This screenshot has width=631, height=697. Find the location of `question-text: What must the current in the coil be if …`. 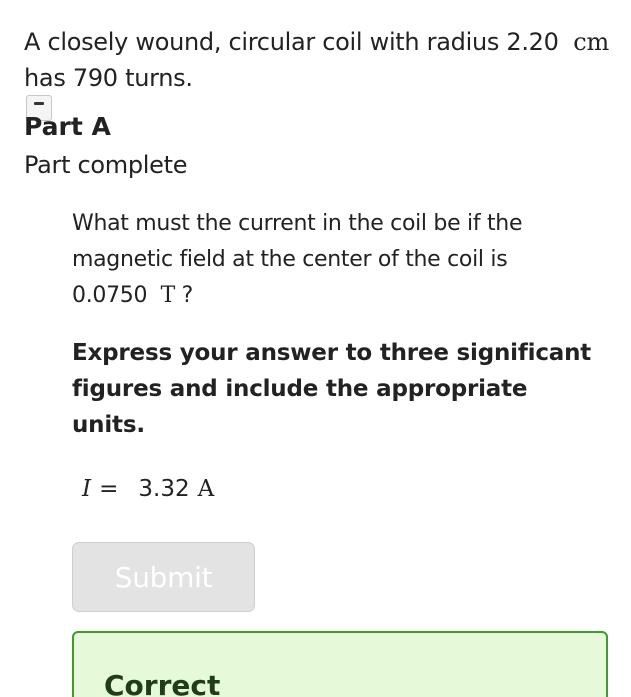

question-text: What must the current in the coil be if … is located at coordinates (332, 260).